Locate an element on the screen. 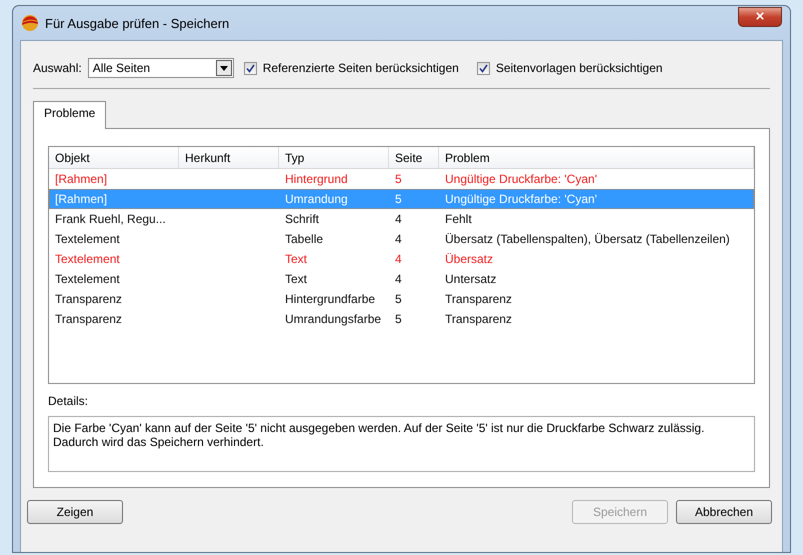  problem-cell: Übersatz is located at coordinates (469, 259).